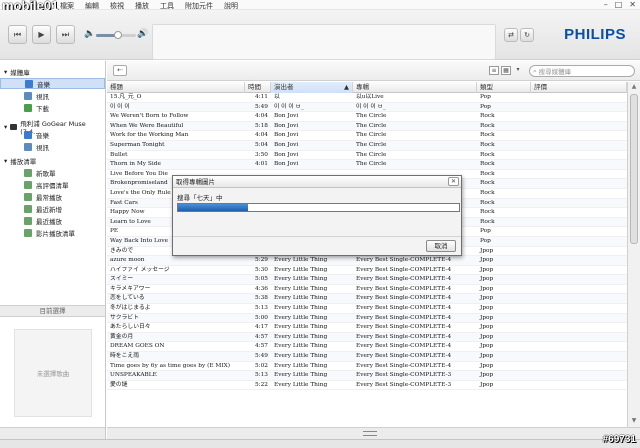  I want to click on sidebar-item-downloads: 下載, so click(52, 107).